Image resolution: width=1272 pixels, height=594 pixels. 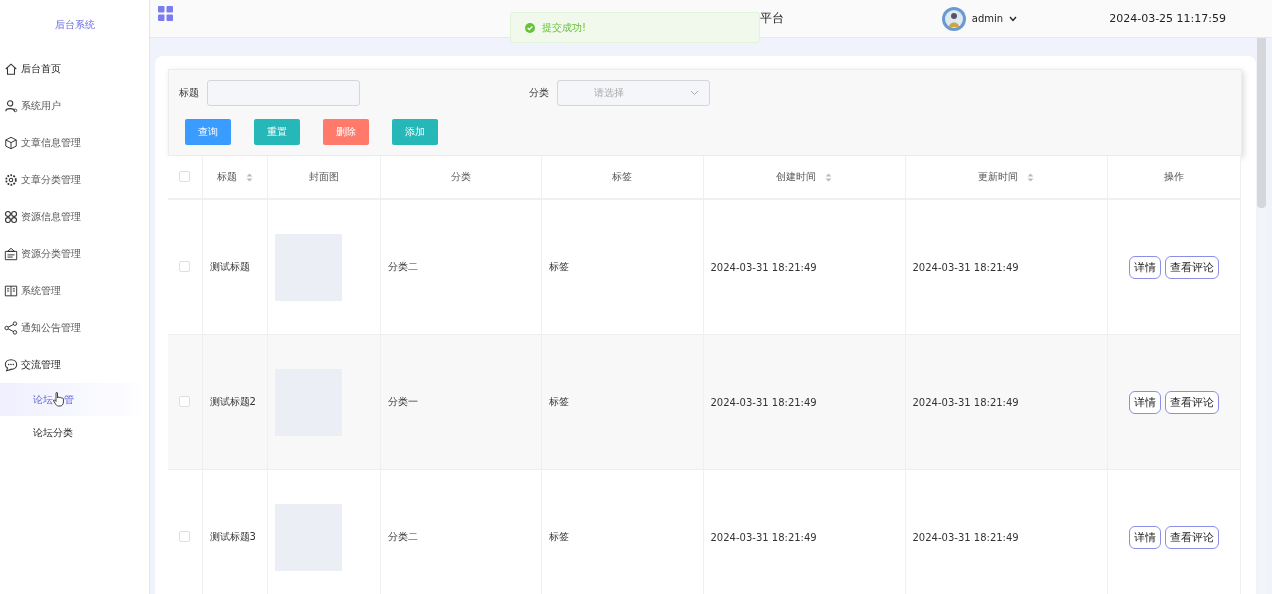 What do you see at coordinates (74, 25) in the screenshot?
I see `sidebar-title: 后台系统` at bounding box center [74, 25].